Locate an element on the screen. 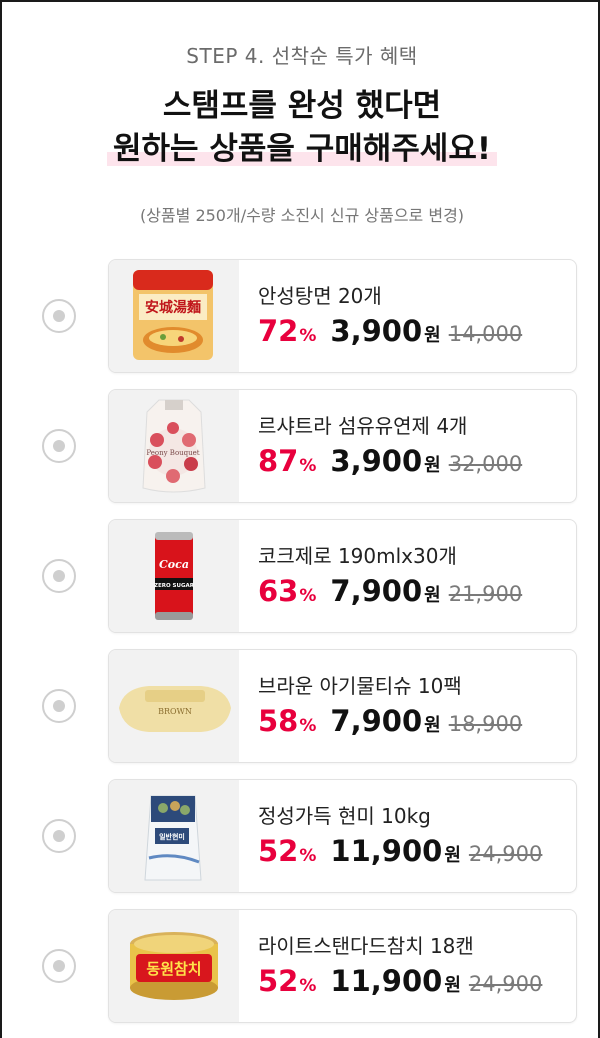  product-name: 안성탕면 20개 is located at coordinates (320, 296).